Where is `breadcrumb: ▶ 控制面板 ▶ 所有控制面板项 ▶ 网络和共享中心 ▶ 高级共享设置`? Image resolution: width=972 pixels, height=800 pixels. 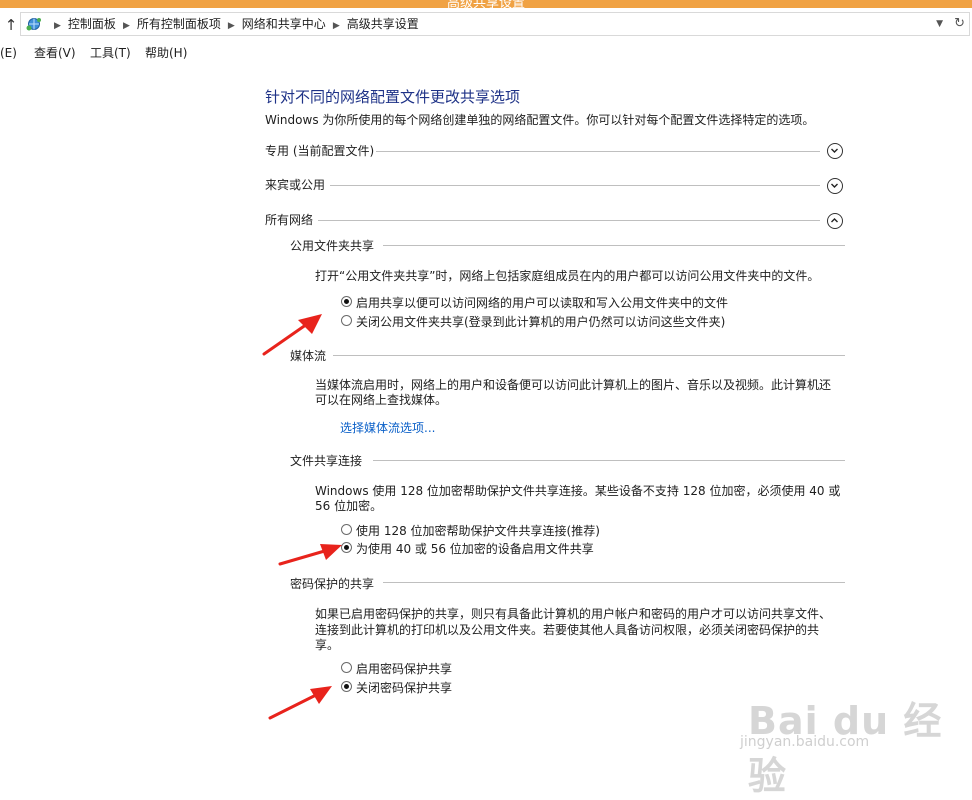 breadcrumb: ▶ 控制面板 ▶ 所有控制面板项 ▶ 网络和共享中心 ▶ 高级共享设置 is located at coordinates (233, 24).